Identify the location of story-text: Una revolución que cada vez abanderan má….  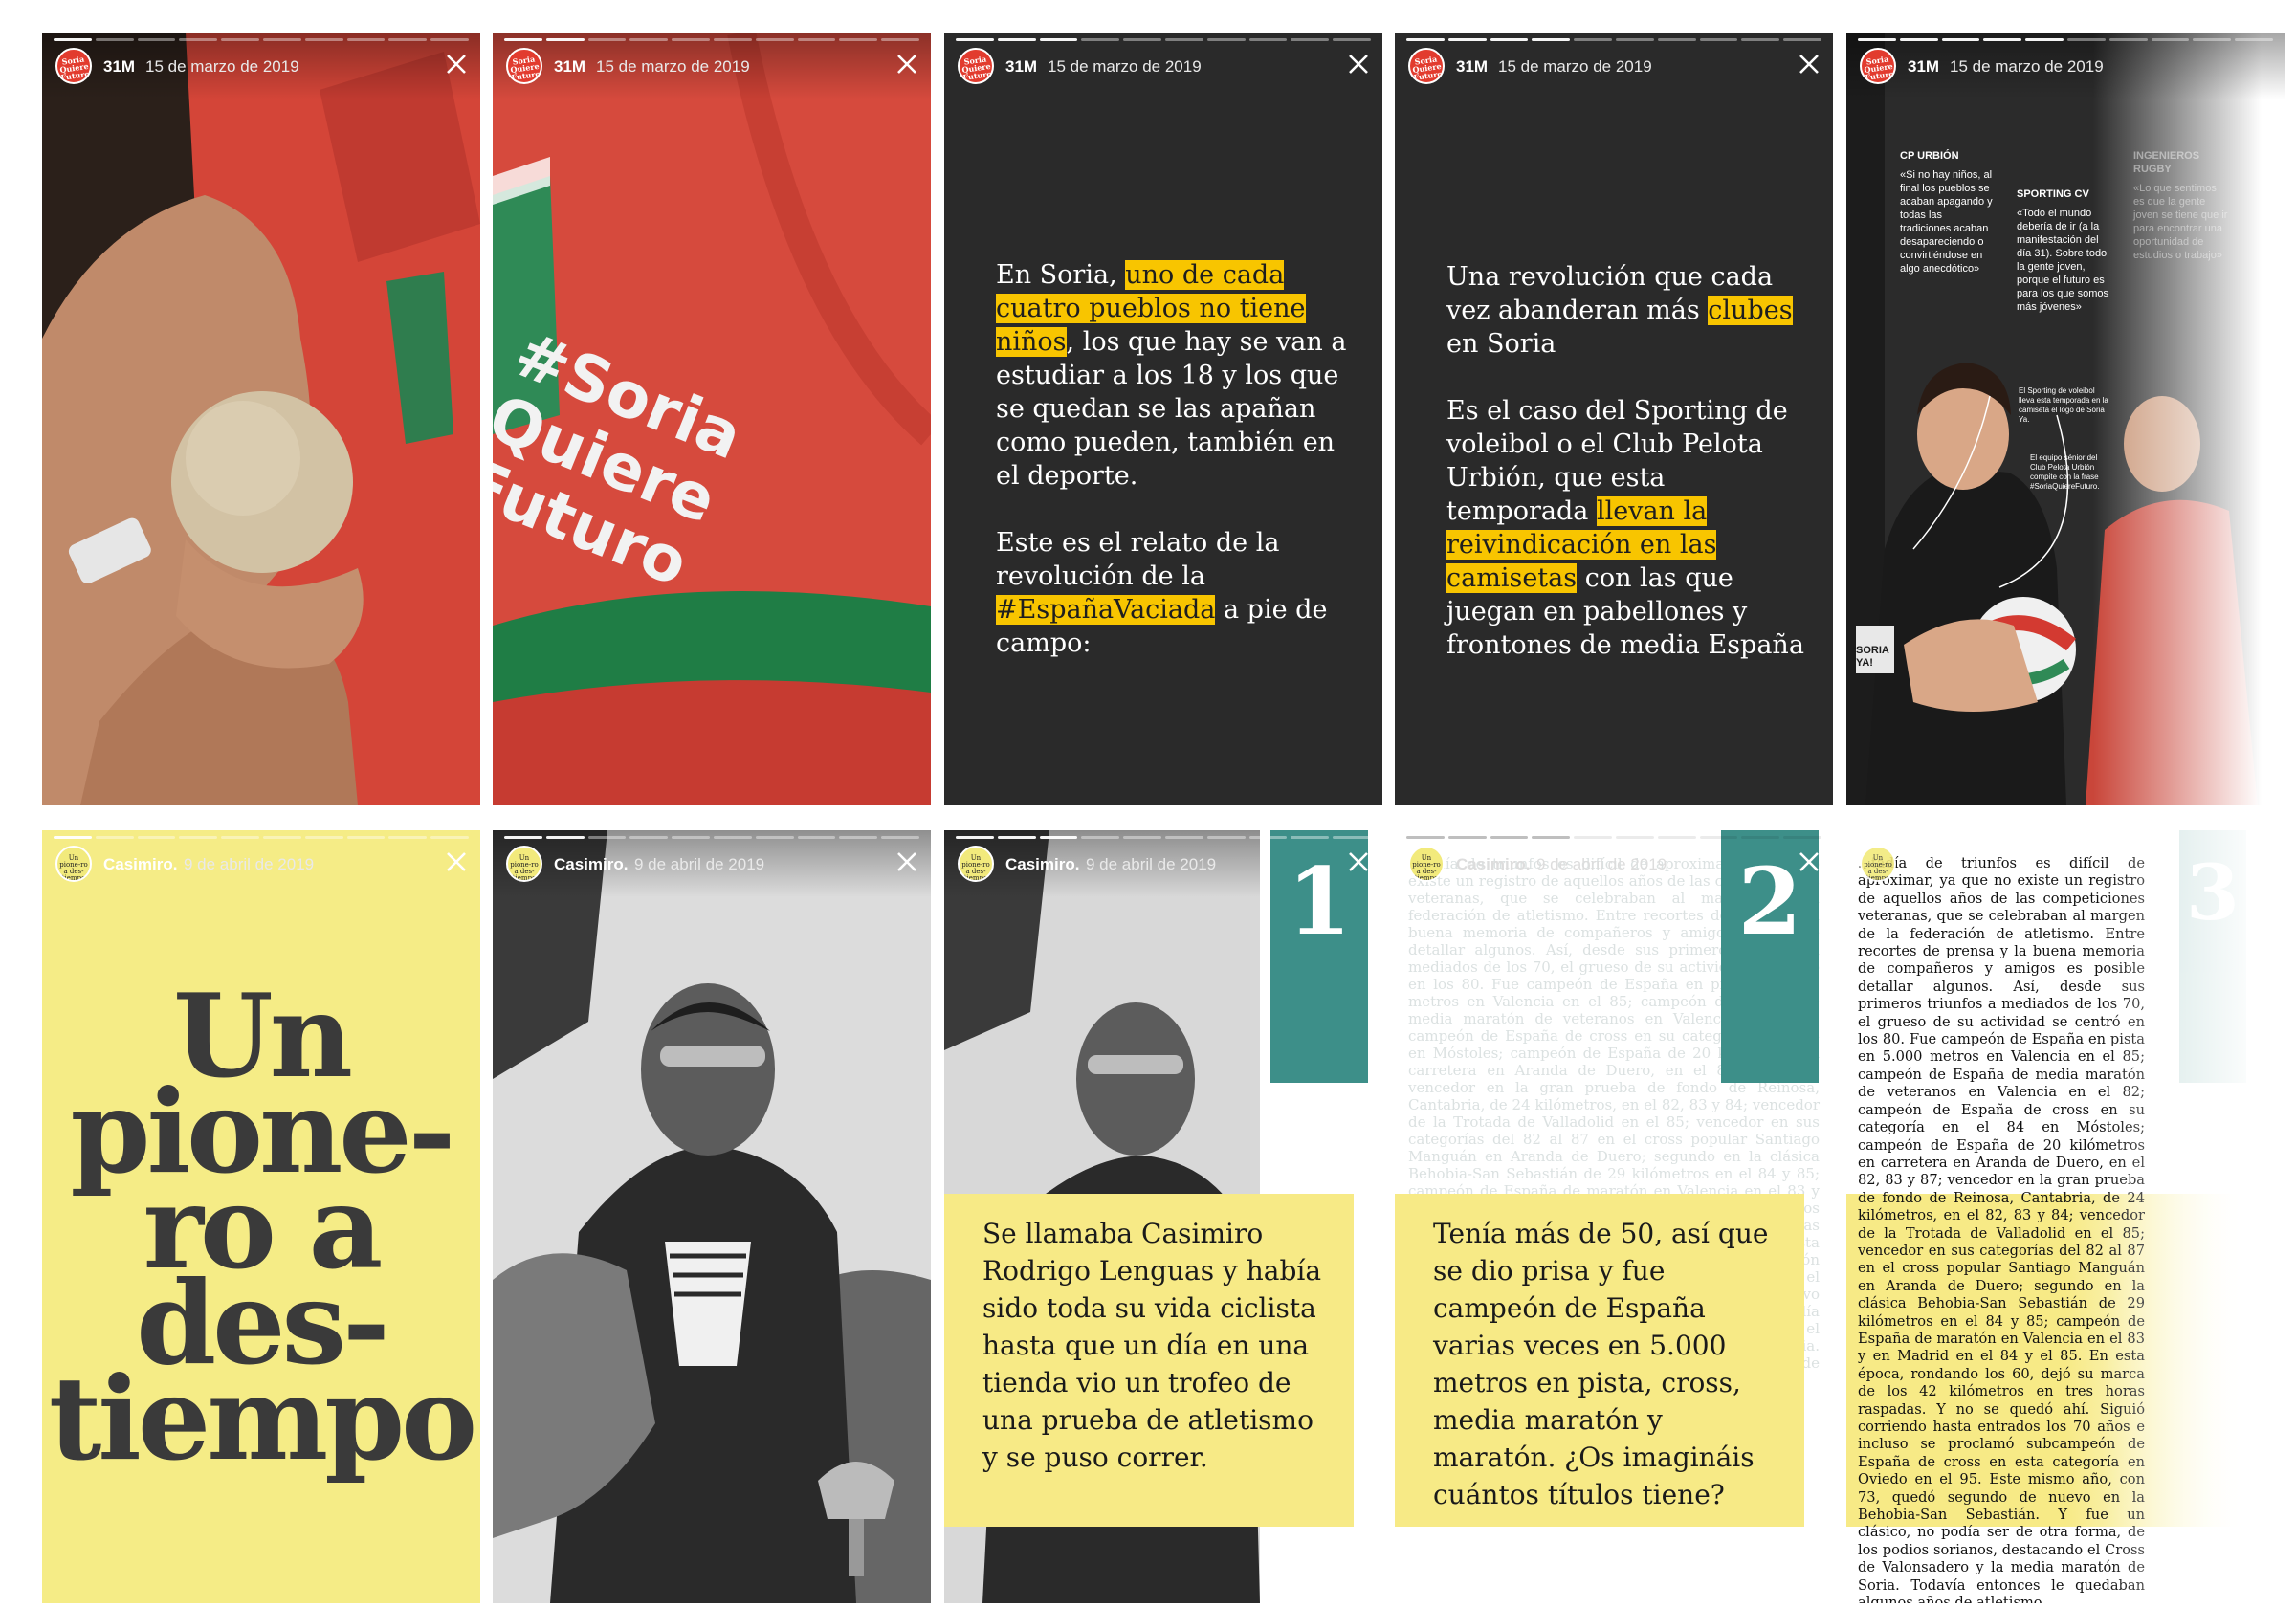
(1628, 477).